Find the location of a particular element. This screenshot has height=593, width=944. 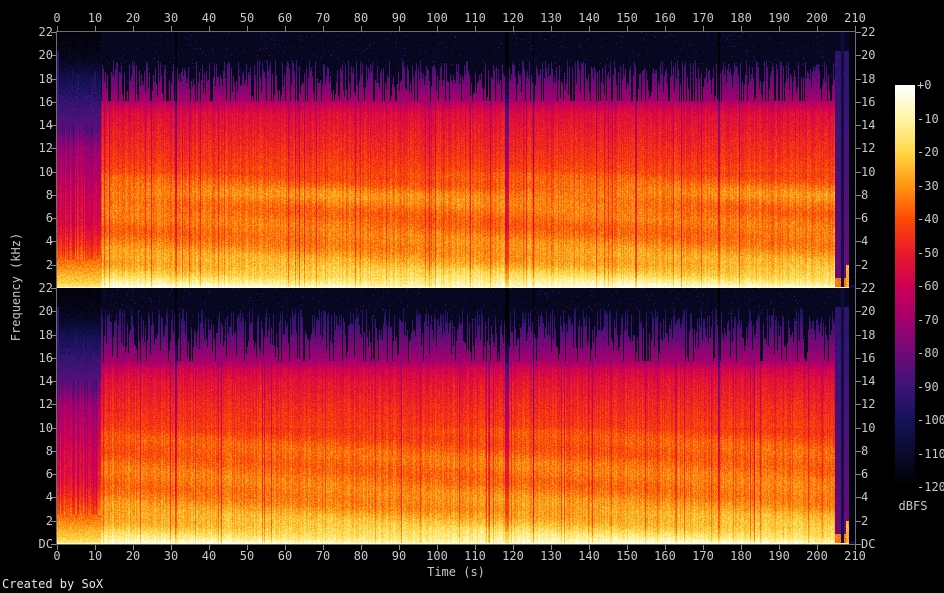

x-tick-label-bottom: 180 is located at coordinates (741, 556).